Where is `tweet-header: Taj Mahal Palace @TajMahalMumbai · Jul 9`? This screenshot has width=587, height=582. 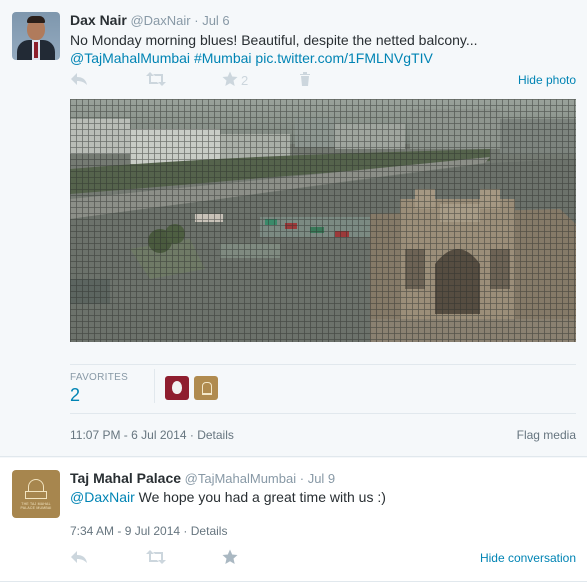 tweet-header: Taj Mahal Palace @TajMahalMumbai · Jul 9 is located at coordinates (202, 478).